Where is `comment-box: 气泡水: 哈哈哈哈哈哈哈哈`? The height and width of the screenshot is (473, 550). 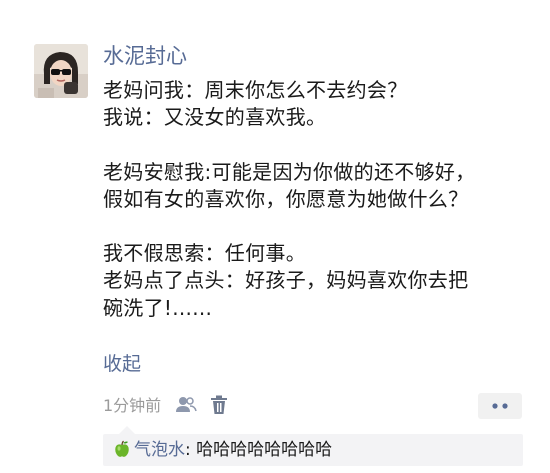 comment-box: 气泡水: 哈哈哈哈哈哈哈哈 is located at coordinates (313, 446).